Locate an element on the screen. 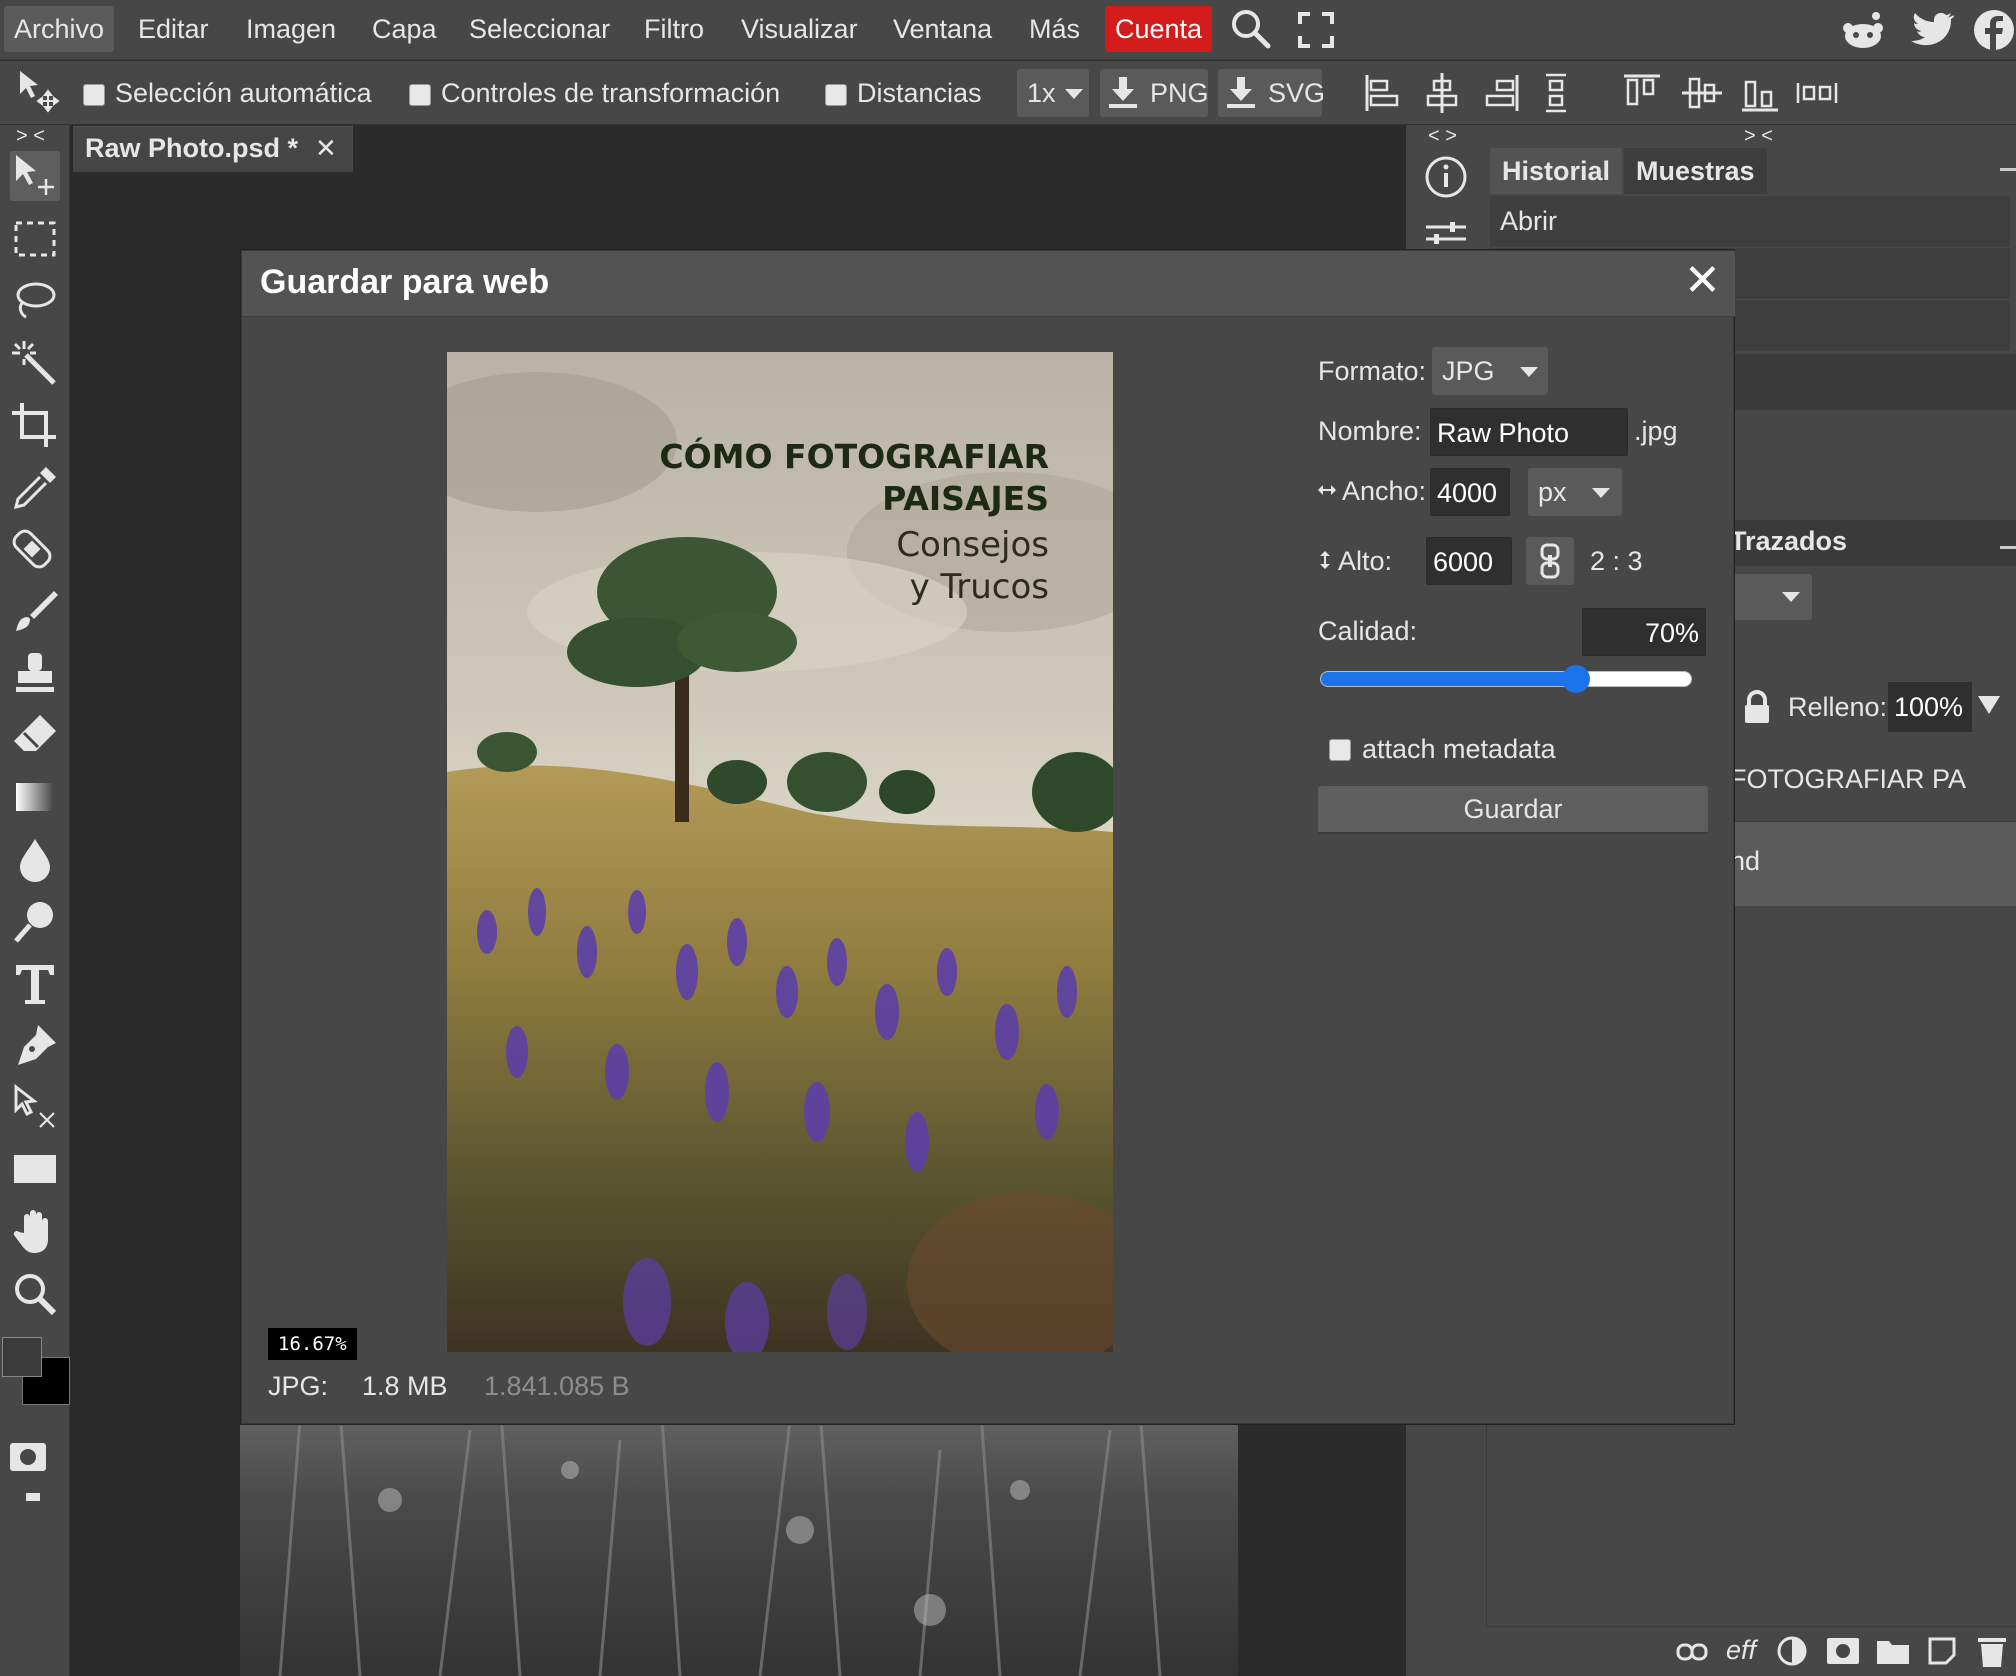 This screenshot has height=1676, width=2016. collapse-toggle: > < is located at coordinates (30, 136).